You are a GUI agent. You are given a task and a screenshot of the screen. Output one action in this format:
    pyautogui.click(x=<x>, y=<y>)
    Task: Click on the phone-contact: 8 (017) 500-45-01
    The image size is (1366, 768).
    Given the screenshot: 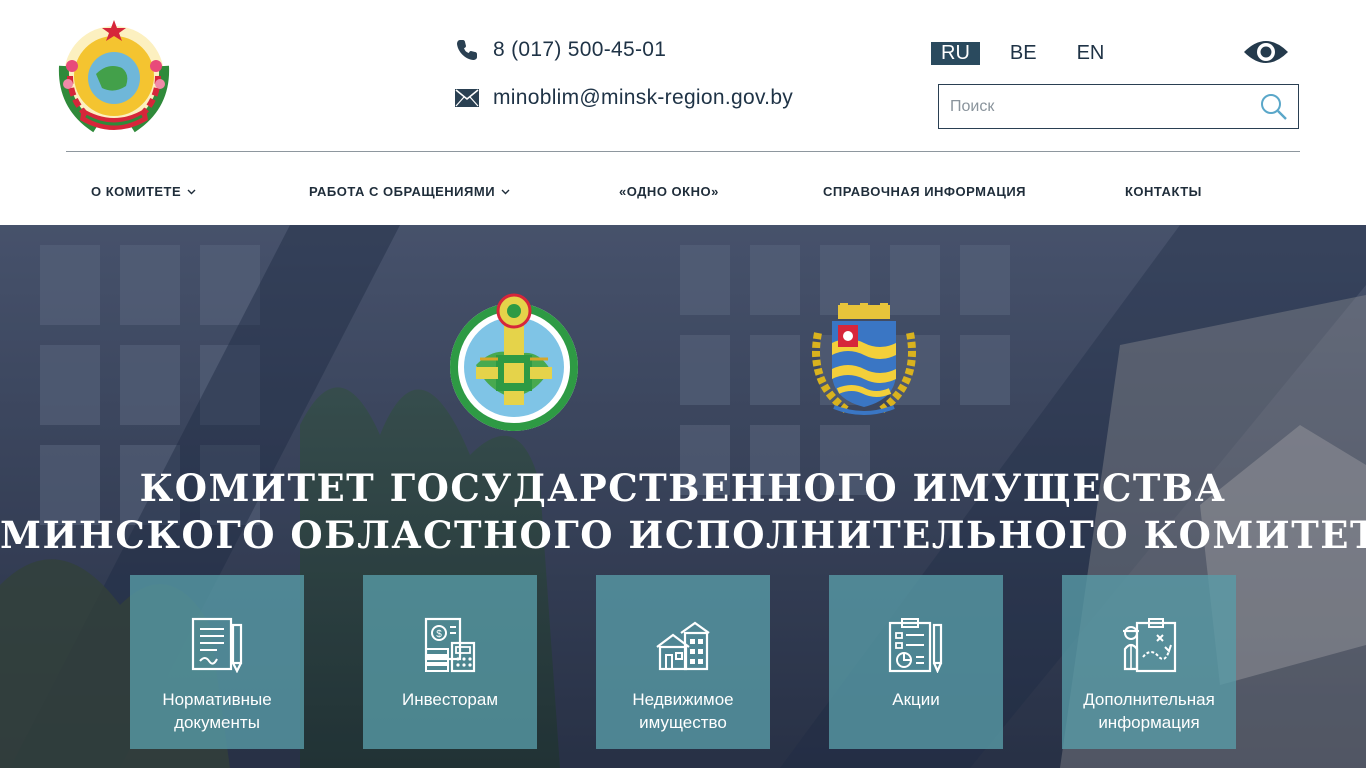 What is the action you would take?
    pyautogui.click(x=560, y=50)
    